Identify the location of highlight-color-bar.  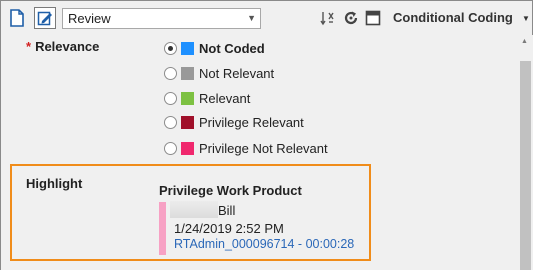
(162, 228).